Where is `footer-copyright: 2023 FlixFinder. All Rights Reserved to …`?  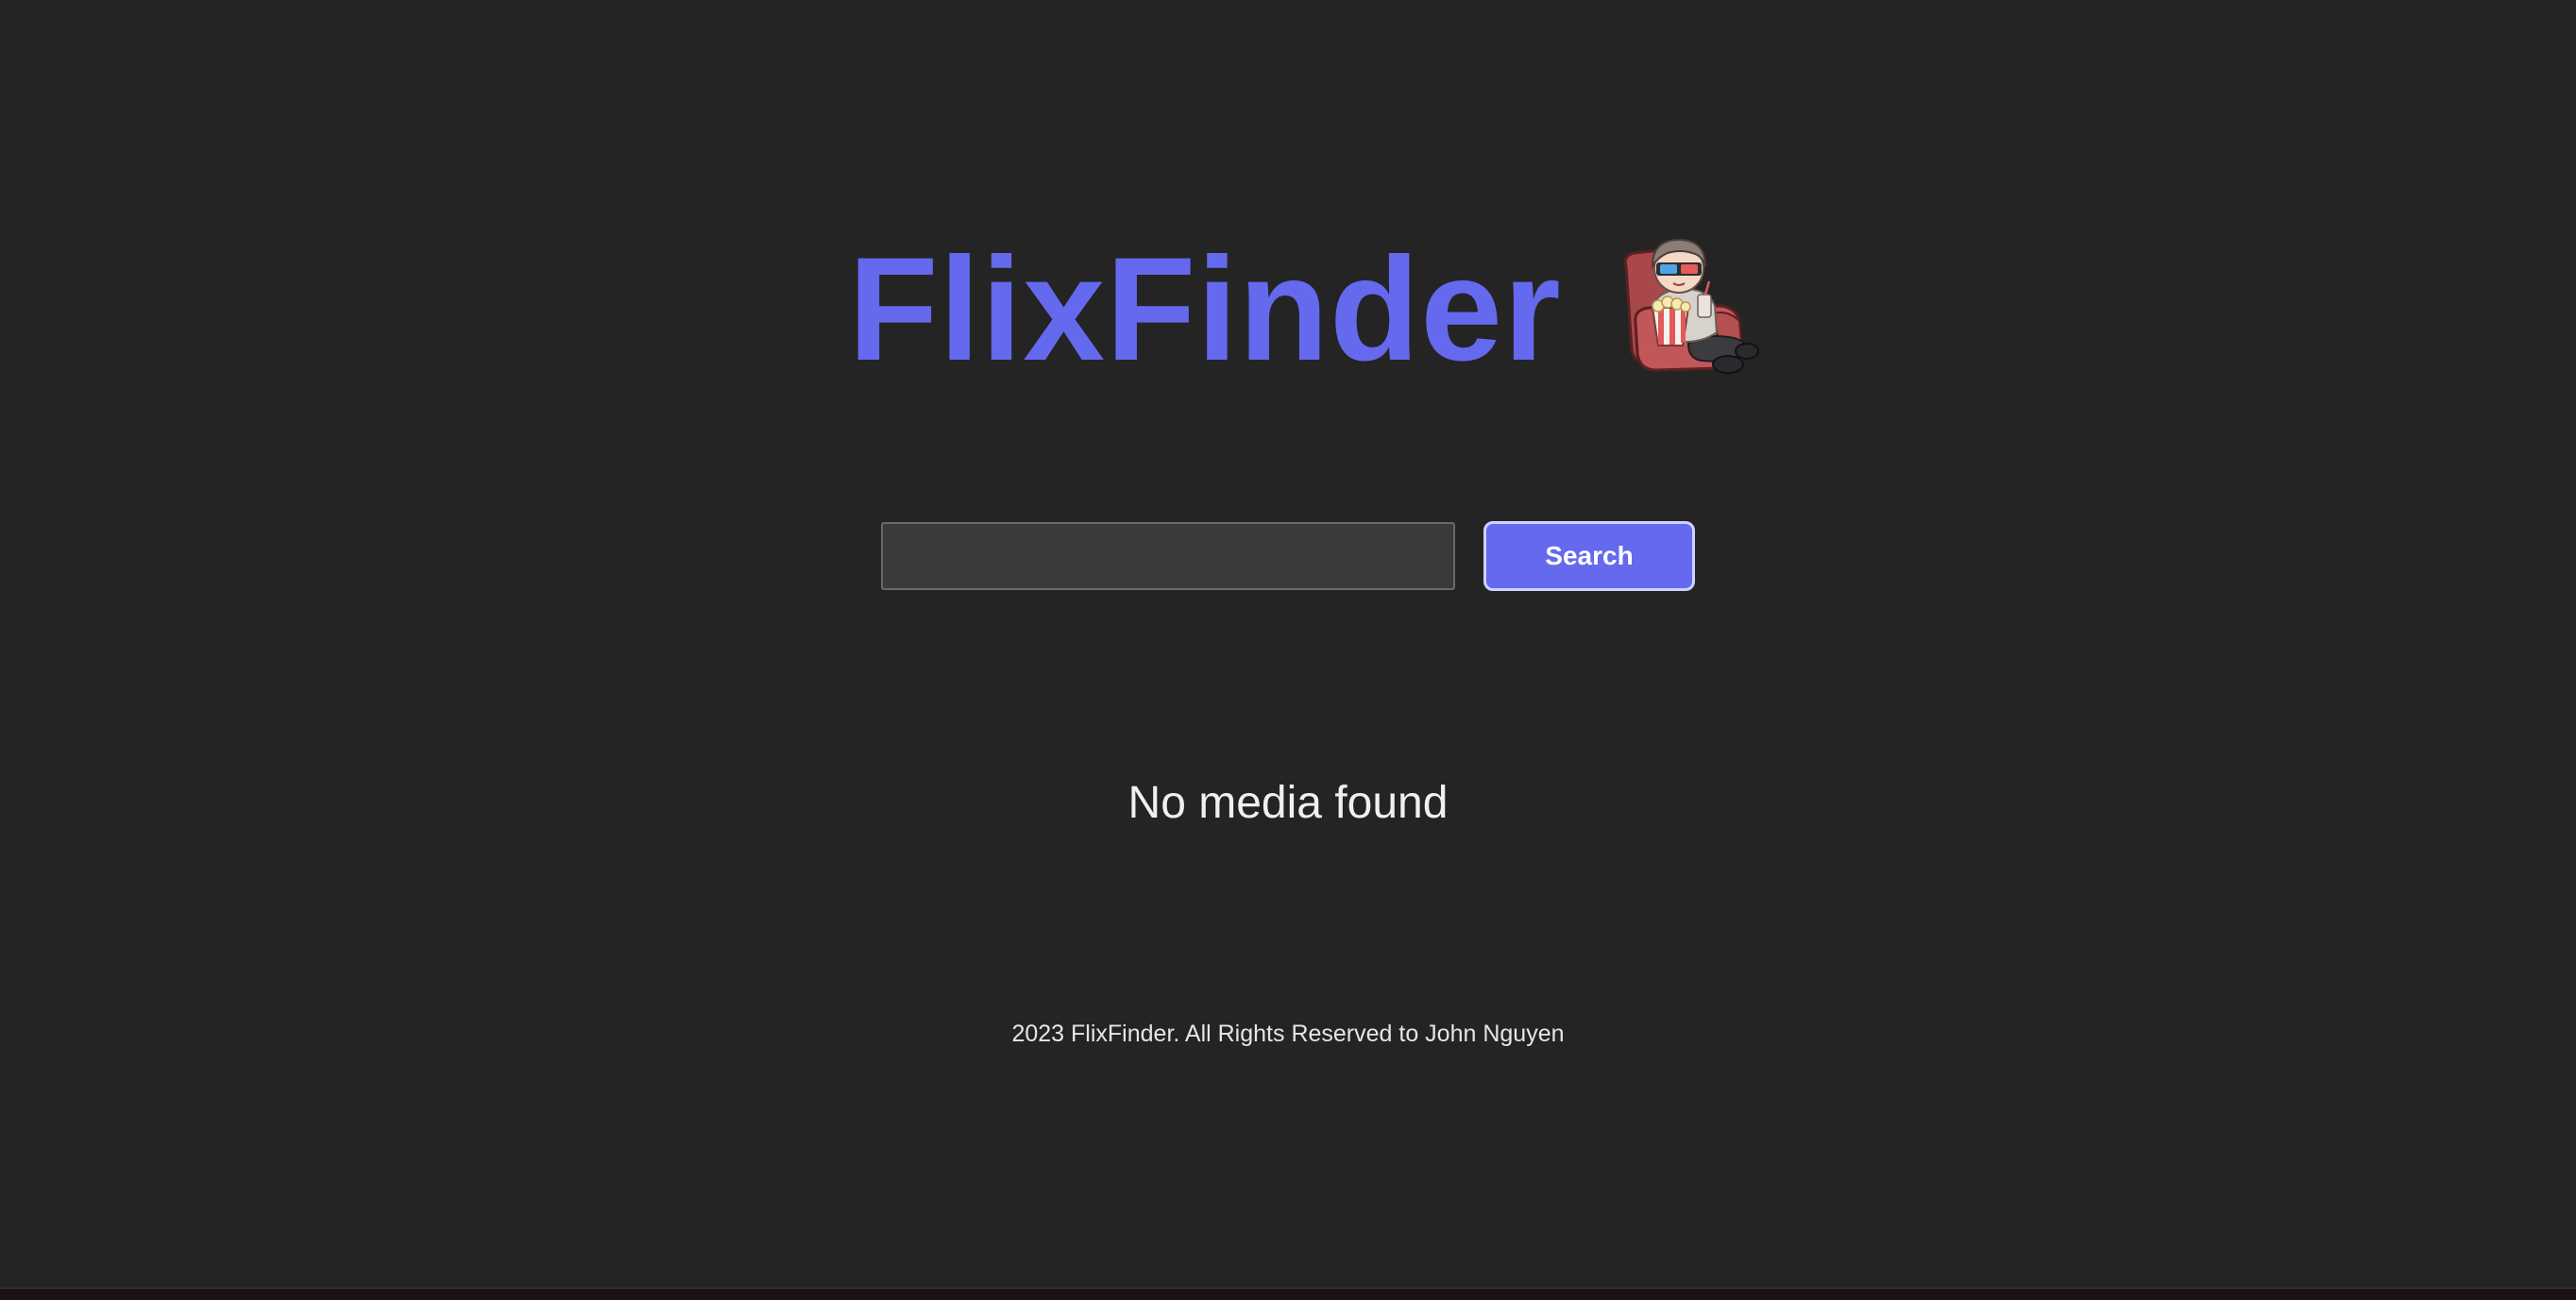
footer-copyright: 2023 FlixFinder. All Rights Reserved to … is located at coordinates (1288, 1034).